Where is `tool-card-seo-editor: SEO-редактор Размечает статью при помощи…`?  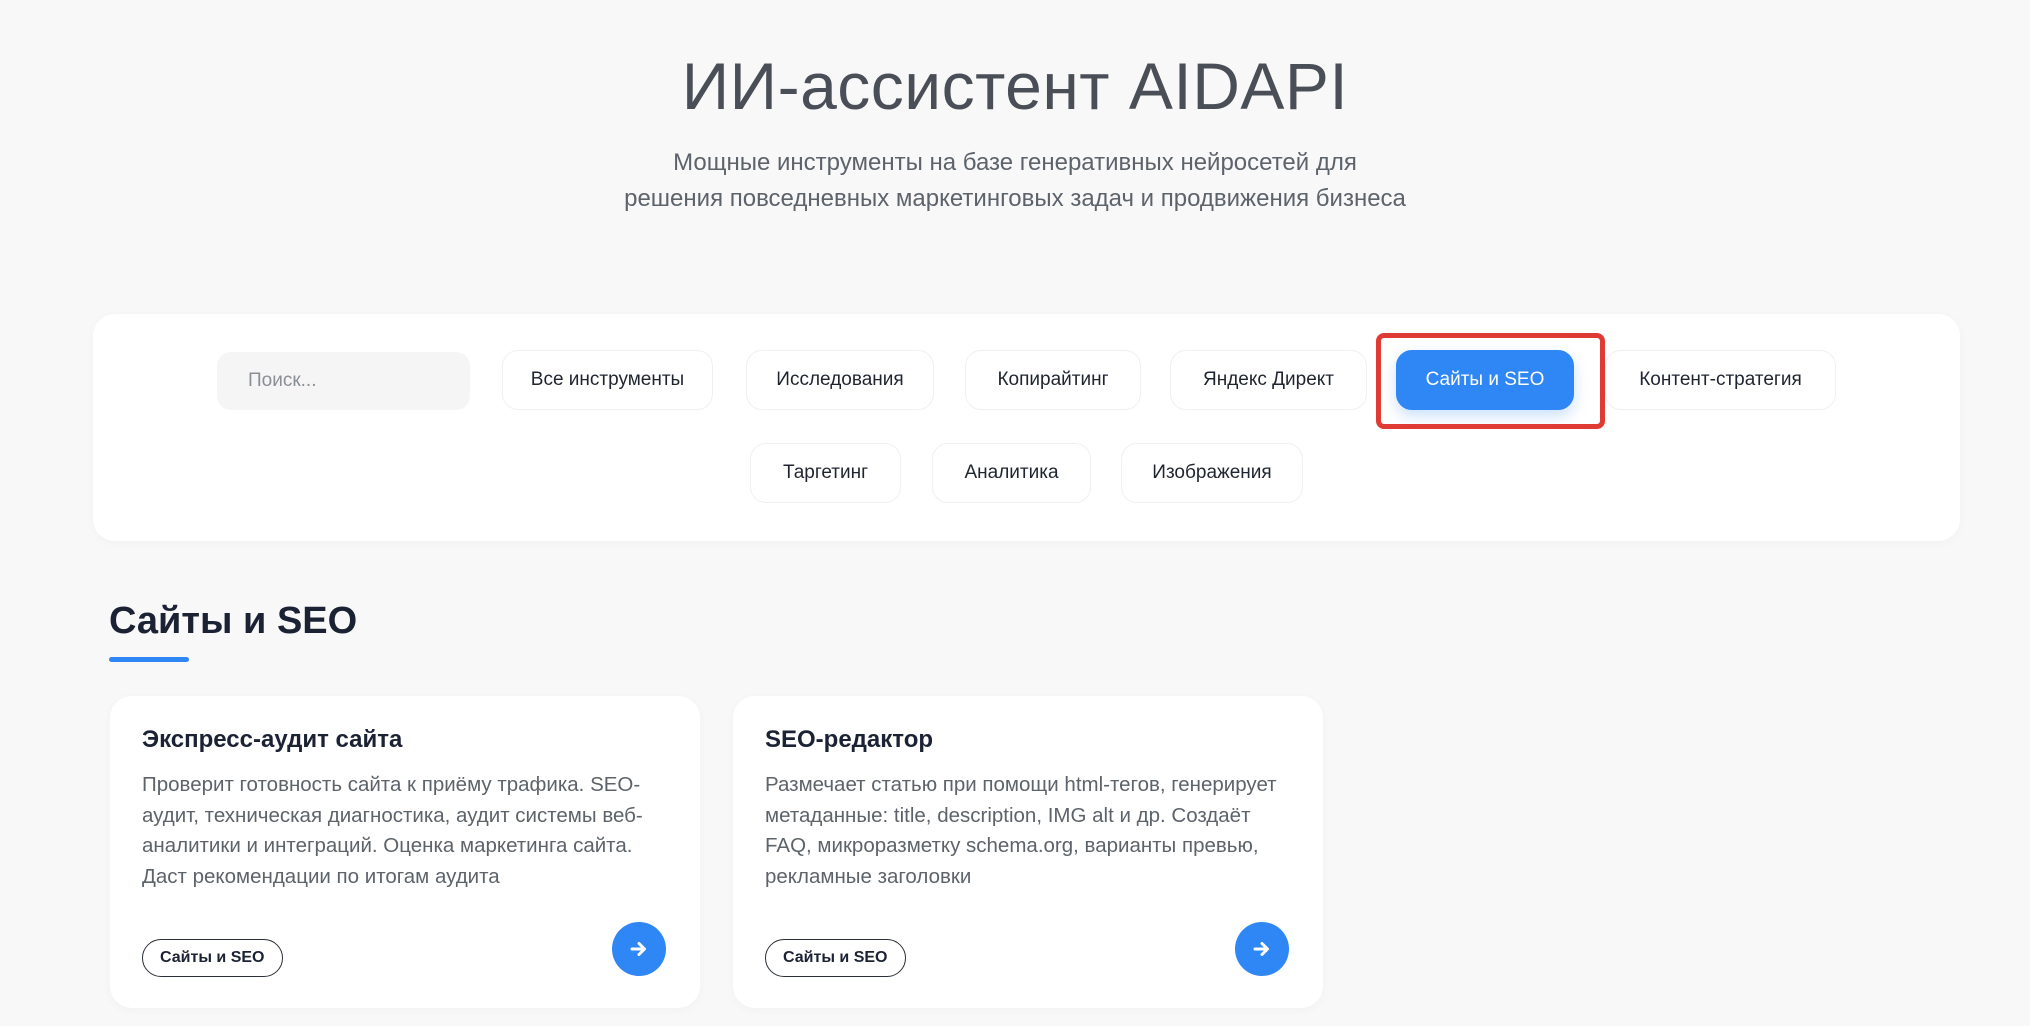 tool-card-seo-editor: SEO-редактор Размечает статью при помощи… is located at coordinates (1028, 852).